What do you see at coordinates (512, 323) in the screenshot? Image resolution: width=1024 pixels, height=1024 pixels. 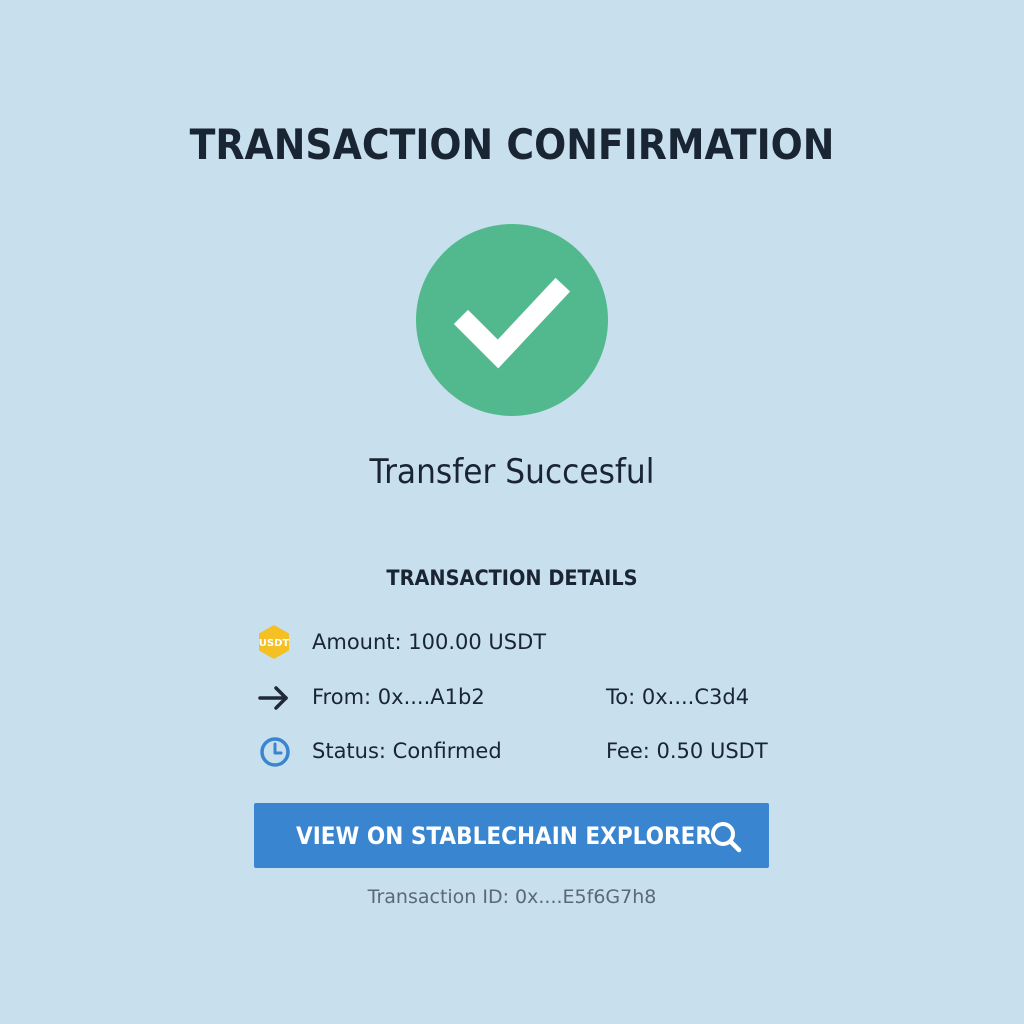 I see `checkmark-icon` at bounding box center [512, 323].